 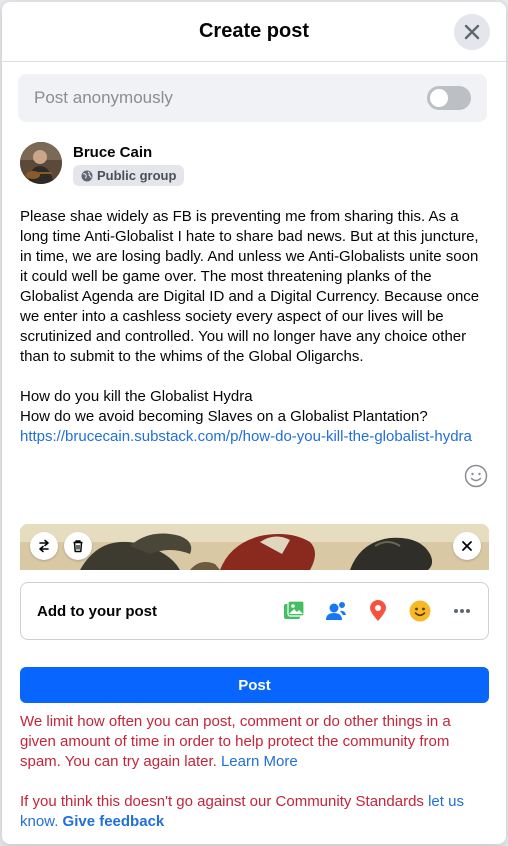 I want to click on tag-people-button, so click(x=336, y=611).